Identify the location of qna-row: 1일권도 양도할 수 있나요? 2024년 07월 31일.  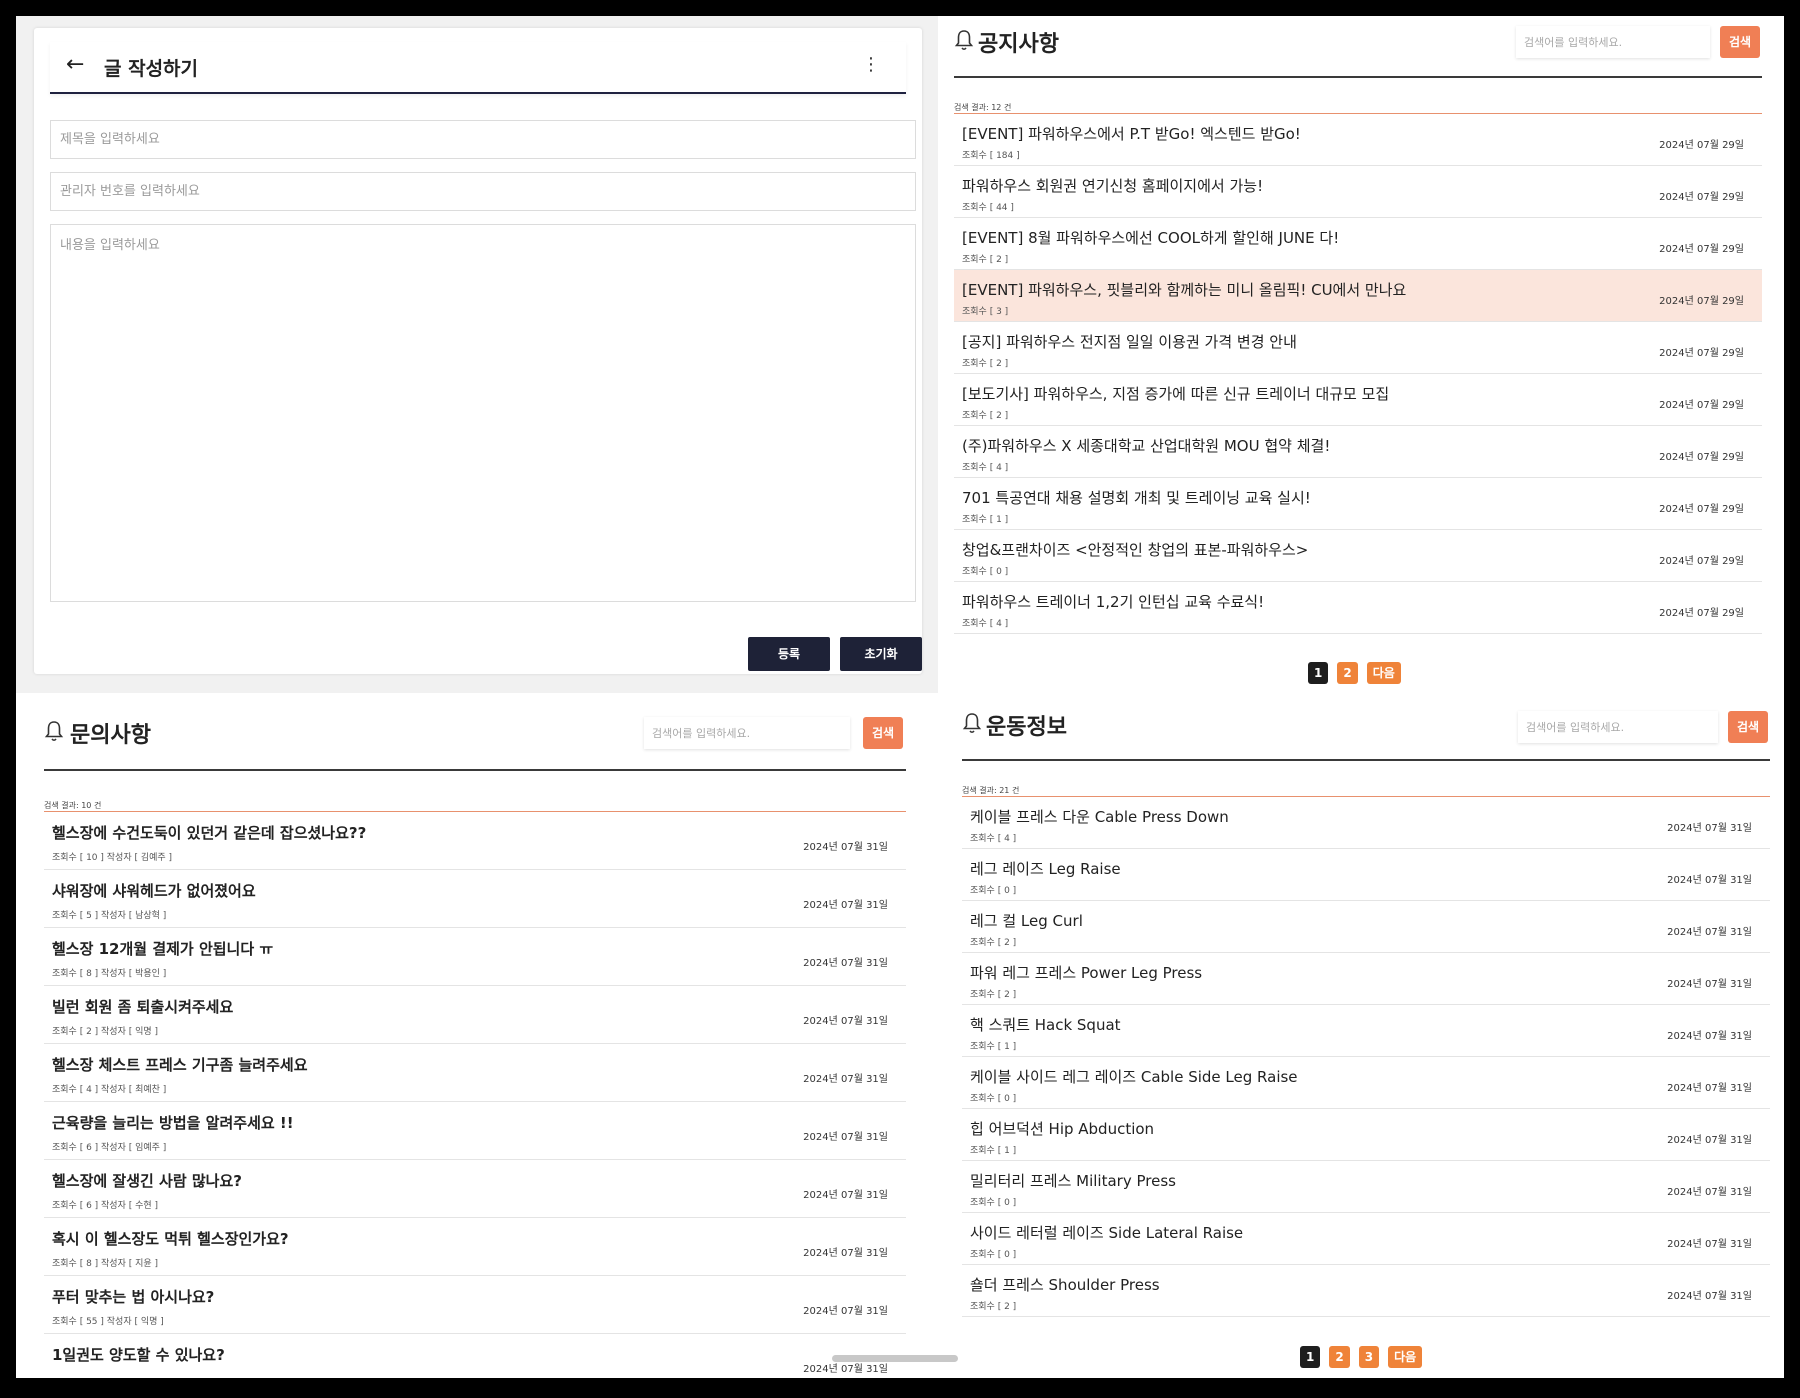
(475, 1356).